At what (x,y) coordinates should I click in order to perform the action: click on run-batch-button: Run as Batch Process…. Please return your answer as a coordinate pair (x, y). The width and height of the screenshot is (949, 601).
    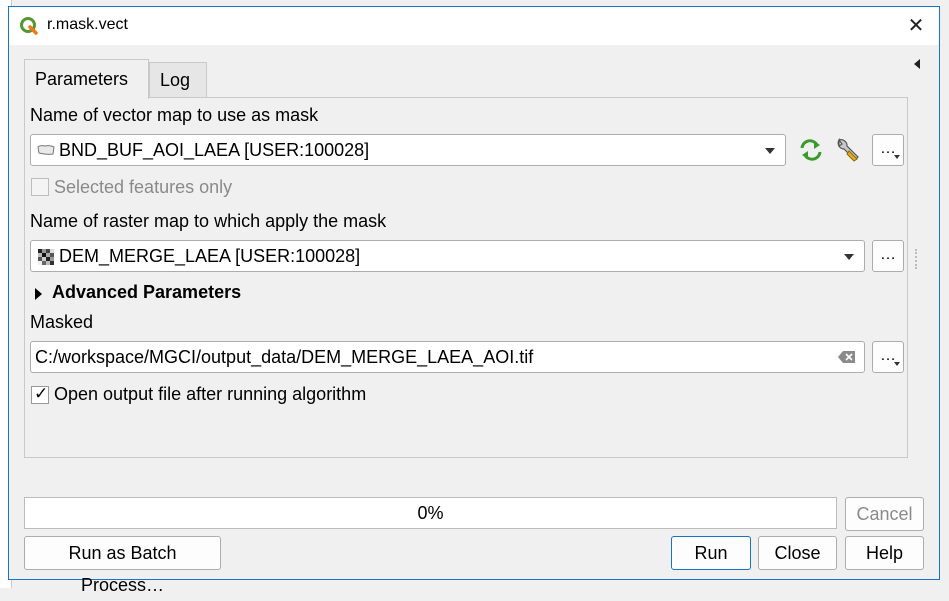
    Looking at the image, I should click on (122, 565).